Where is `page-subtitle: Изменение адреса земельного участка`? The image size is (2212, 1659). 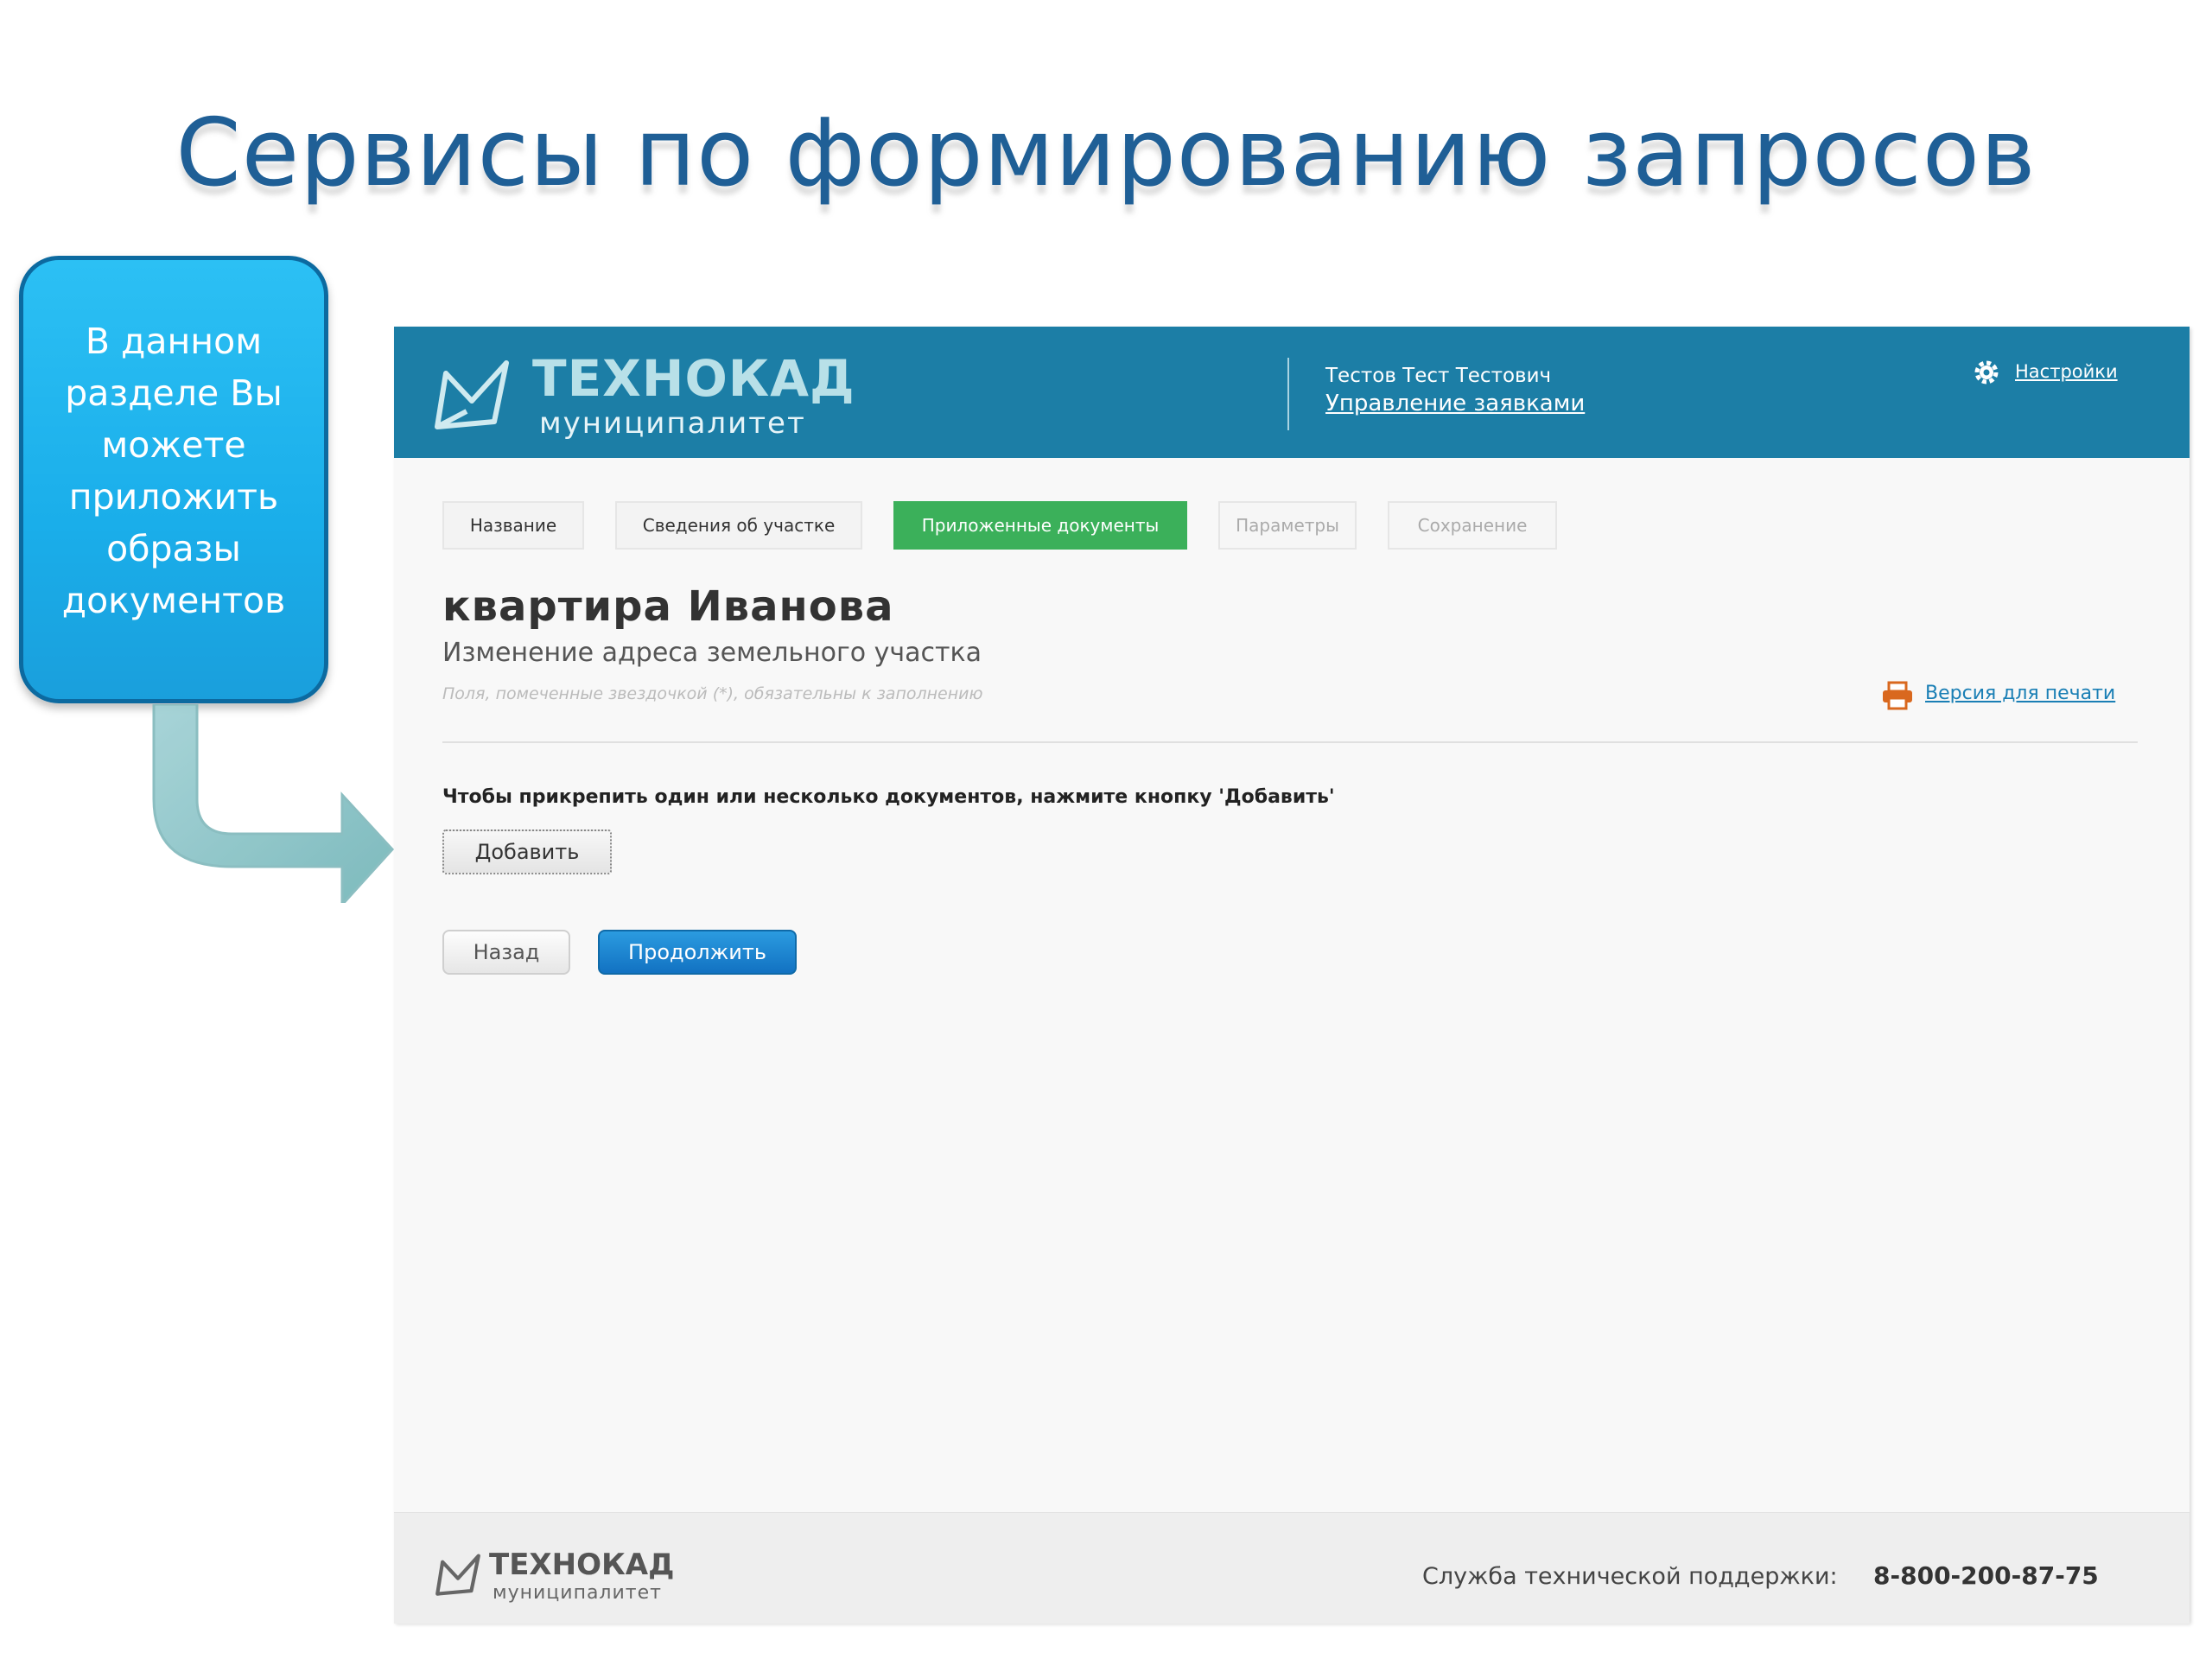 page-subtitle: Изменение адреса земельного участка is located at coordinates (712, 653).